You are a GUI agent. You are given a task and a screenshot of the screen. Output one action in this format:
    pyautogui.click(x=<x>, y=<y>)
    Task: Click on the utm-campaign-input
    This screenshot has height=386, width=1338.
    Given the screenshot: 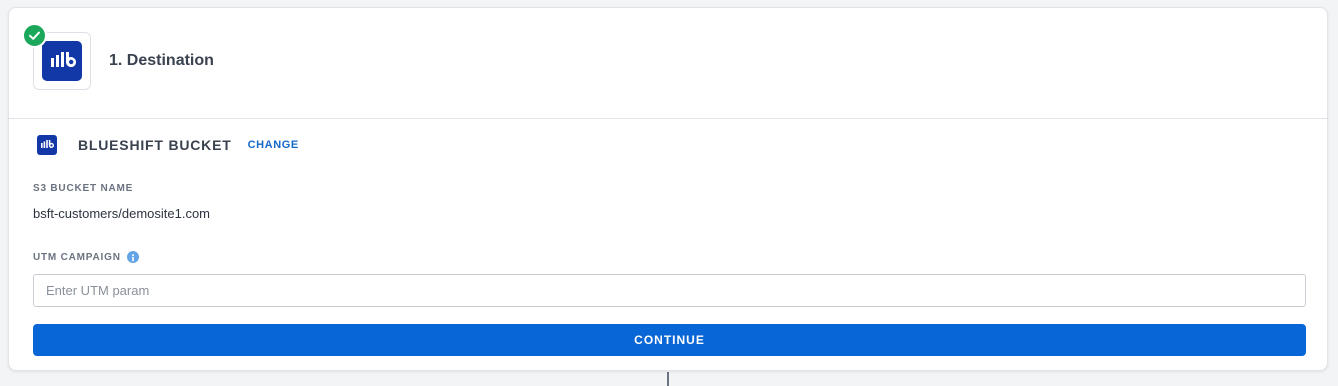 What is the action you would take?
    pyautogui.click(x=669, y=290)
    